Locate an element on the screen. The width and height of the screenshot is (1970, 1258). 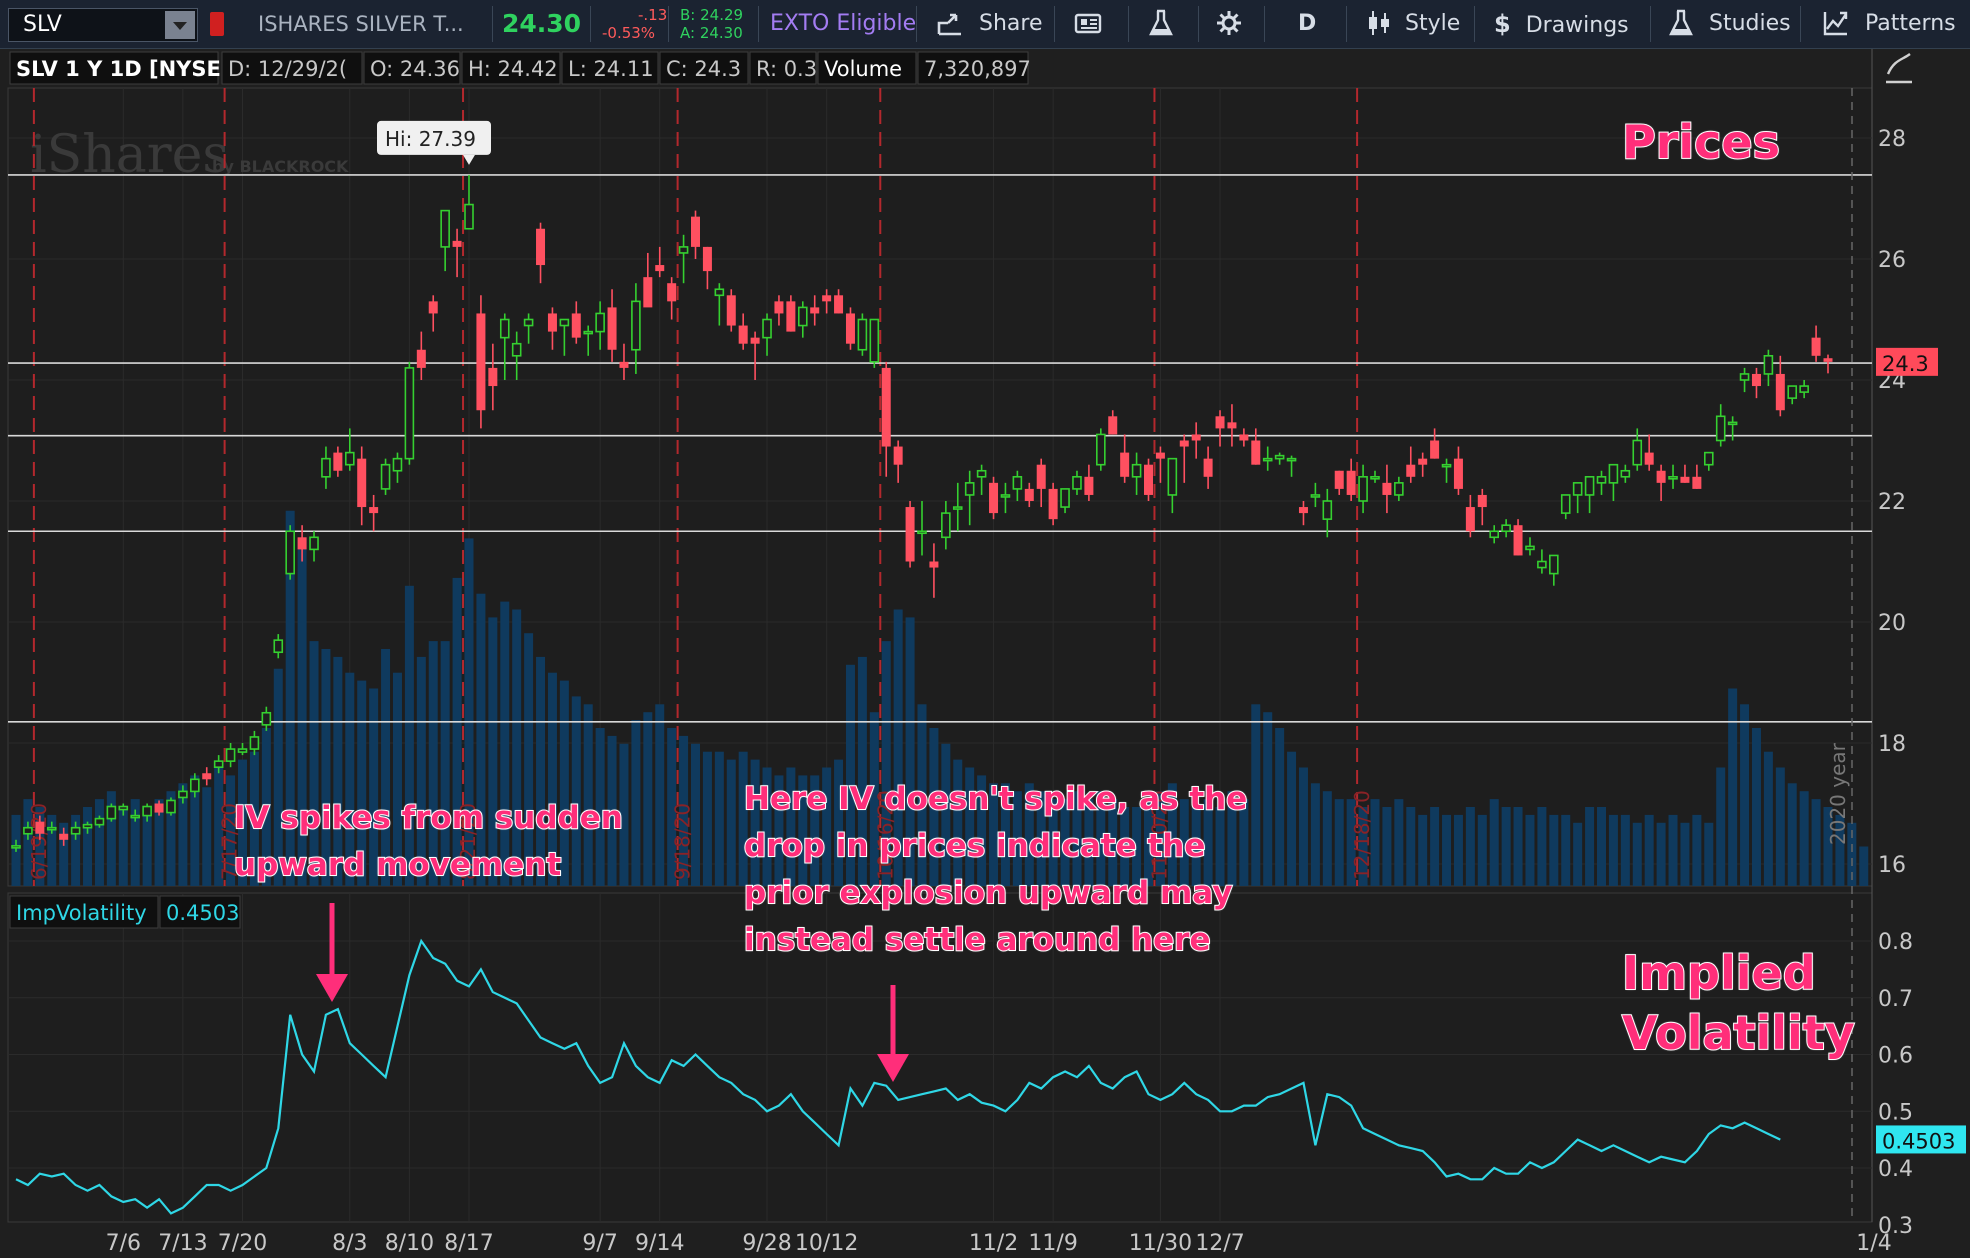
annotation-spike-line2: upward movement is located at coordinates (397, 865).